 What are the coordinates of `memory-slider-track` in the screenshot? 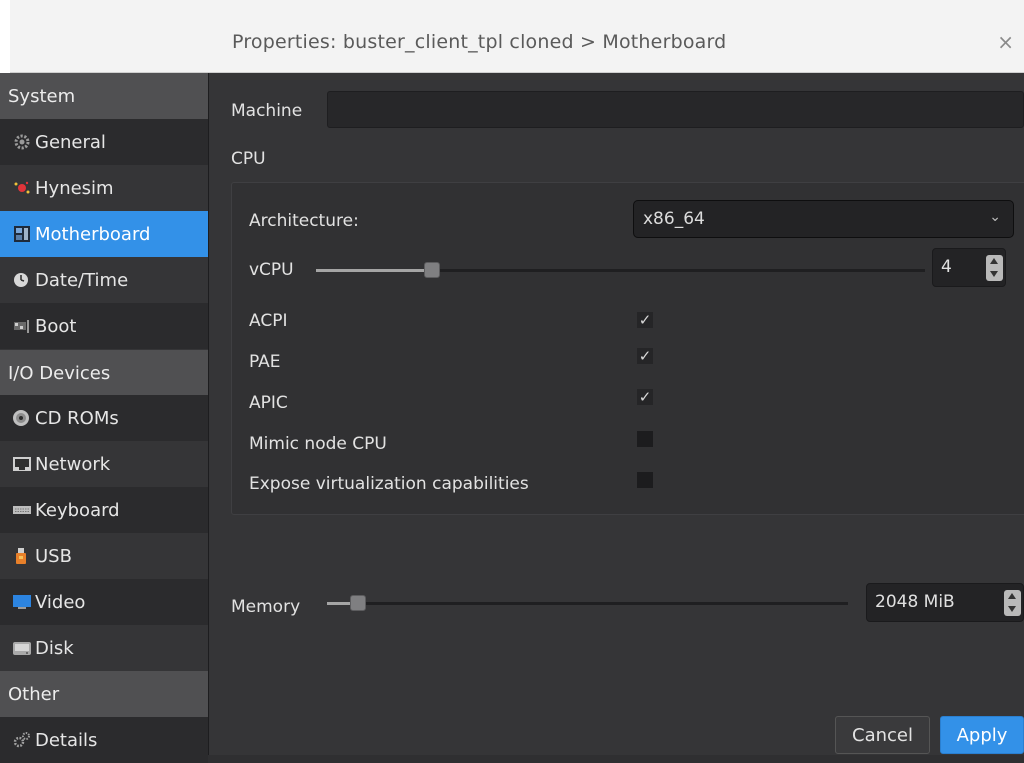 It's located at (587, 603).